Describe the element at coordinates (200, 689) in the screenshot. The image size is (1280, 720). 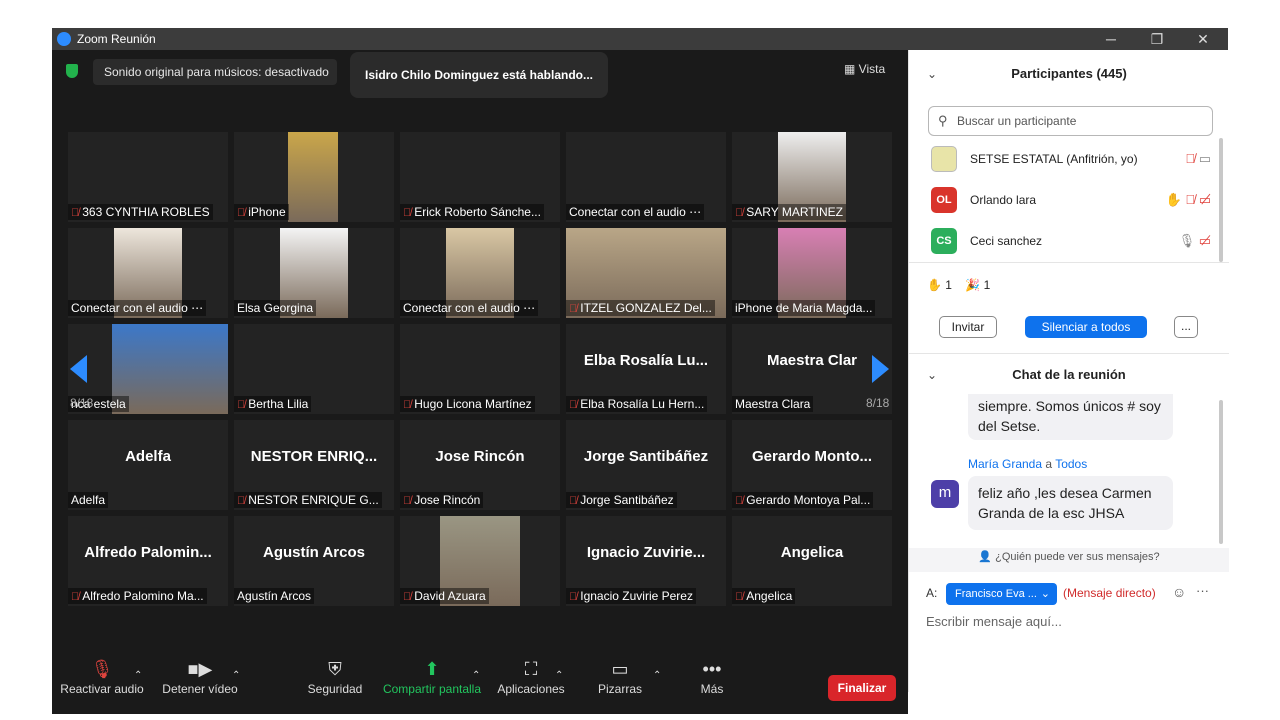
I see `stop-video-label: Detener vídeo` at that location.